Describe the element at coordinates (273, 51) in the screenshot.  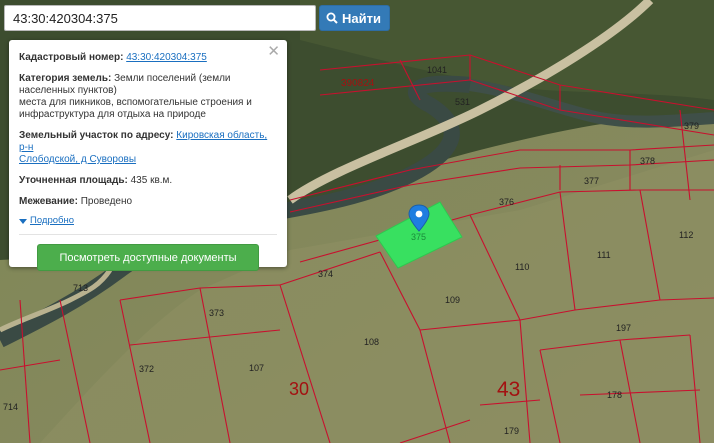
I see `close-icon: ✕` at that location.